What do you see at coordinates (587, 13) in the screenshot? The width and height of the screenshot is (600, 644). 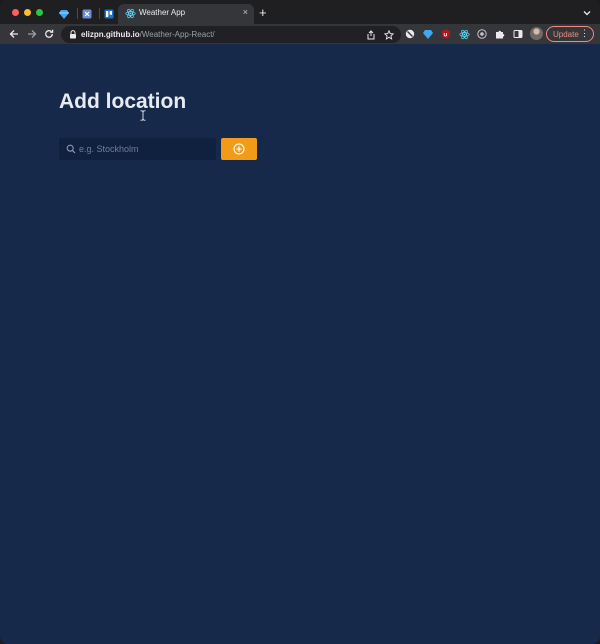 I see `tab-search-chevron-icon` at bounding box center [587, 13].